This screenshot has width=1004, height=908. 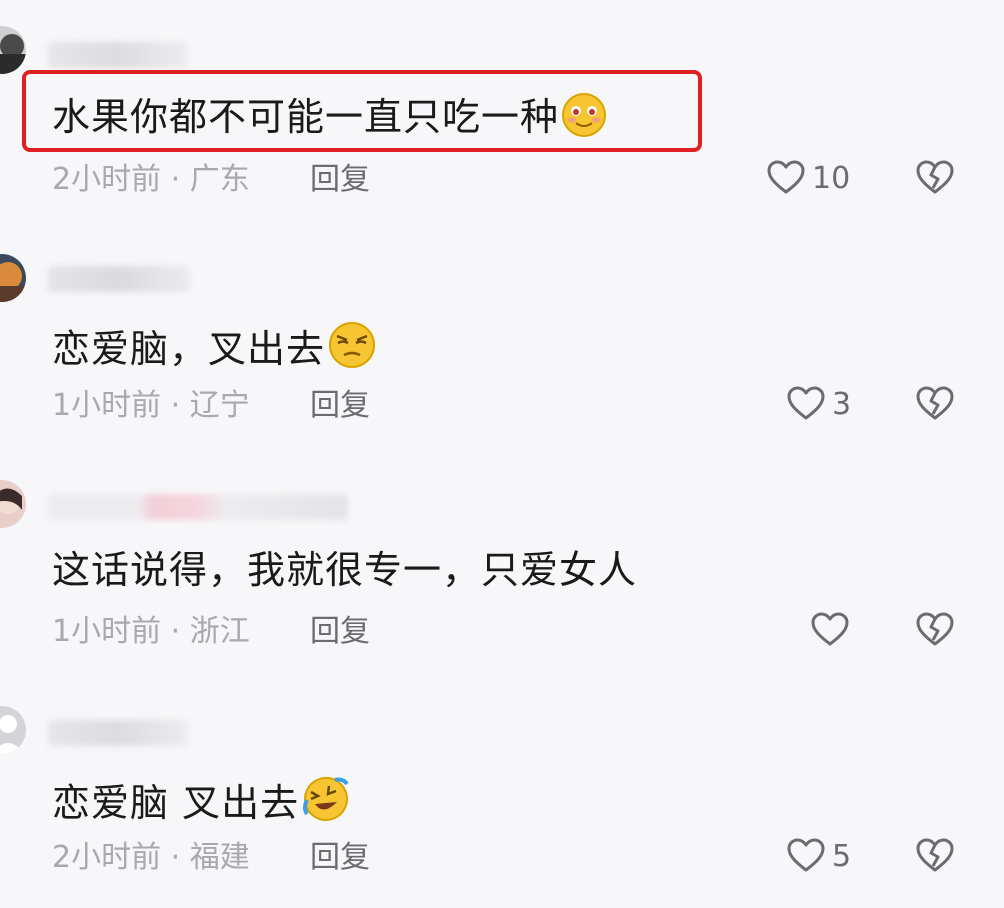 What do you see at coordinates (201, 803) in the screenshot?
I see `comment-text: 恋爱脑 叉出去` at bounding box center [201, 803].